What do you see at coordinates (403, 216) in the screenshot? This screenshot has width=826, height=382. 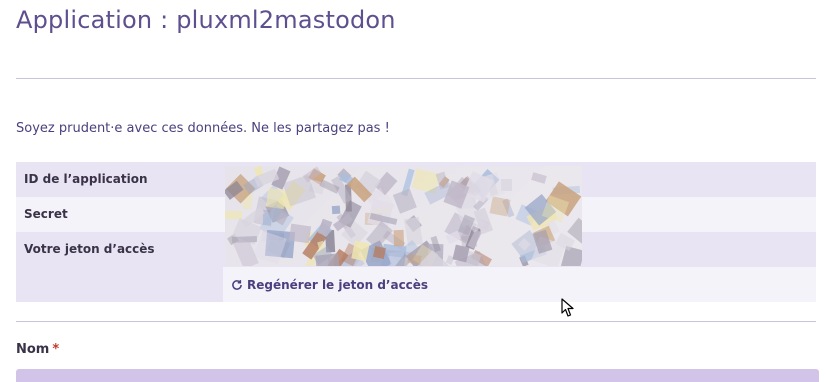 I see `obscured-credentials-image` at bounding box center [403, 216].